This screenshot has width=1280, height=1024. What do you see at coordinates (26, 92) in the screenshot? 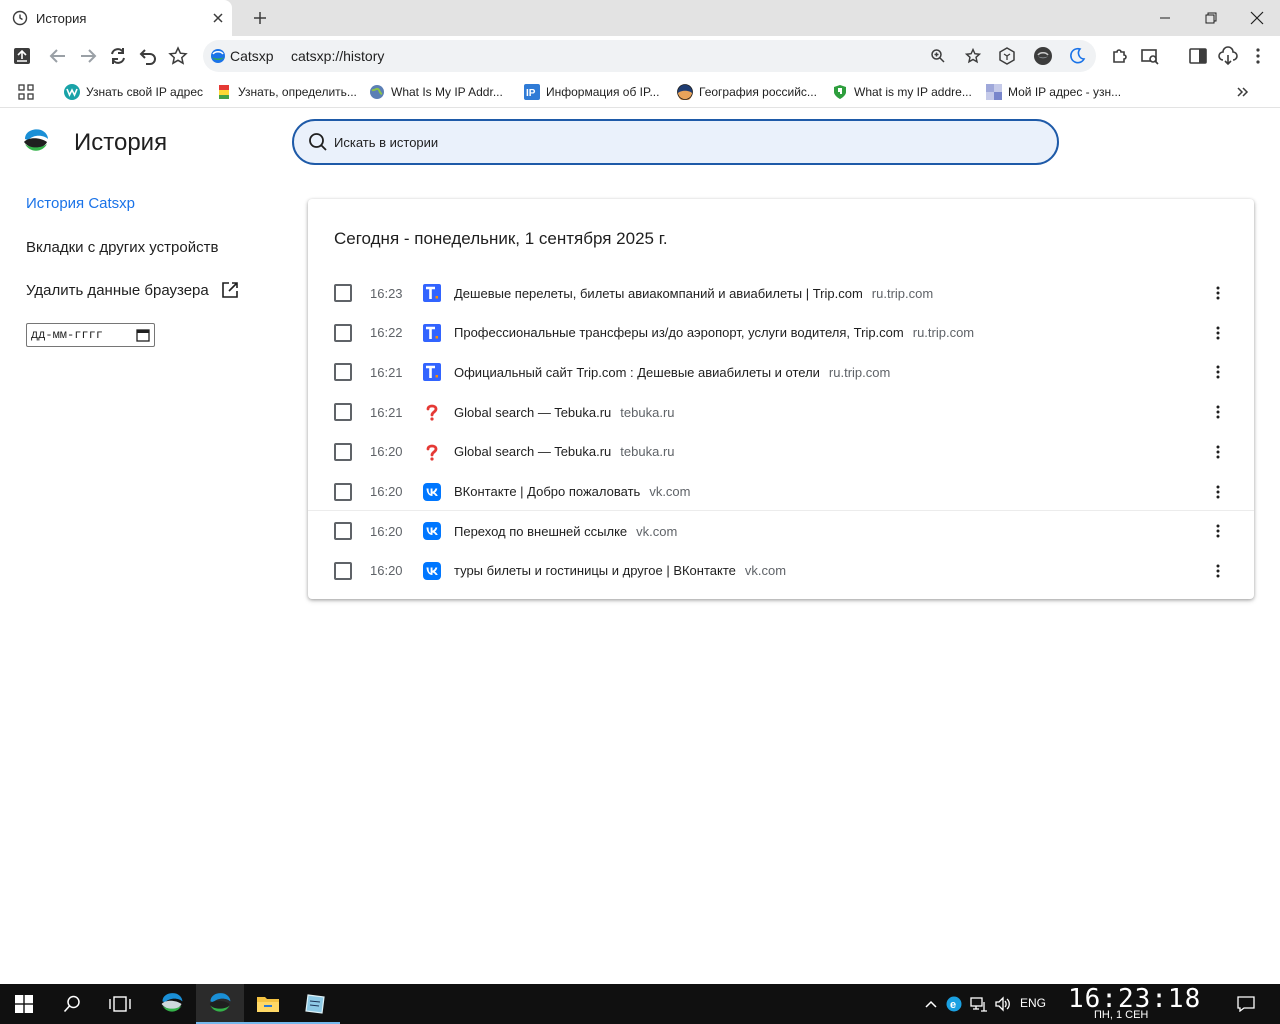
I see `apps-grid-icon` at bounding box center [26, 92].